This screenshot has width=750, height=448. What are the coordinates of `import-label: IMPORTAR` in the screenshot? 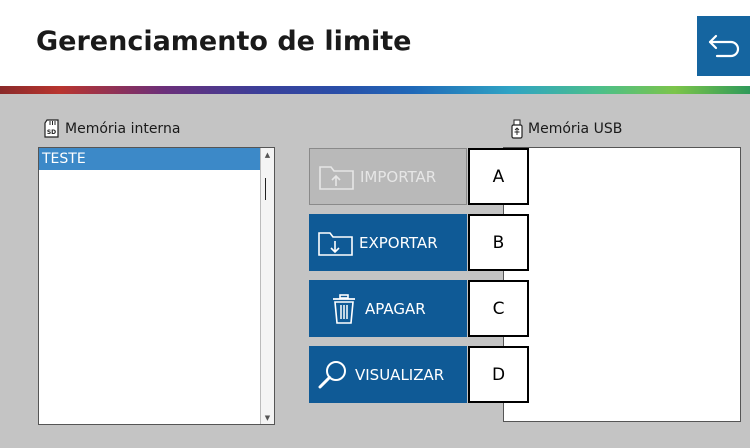 It's located at (398, 176).